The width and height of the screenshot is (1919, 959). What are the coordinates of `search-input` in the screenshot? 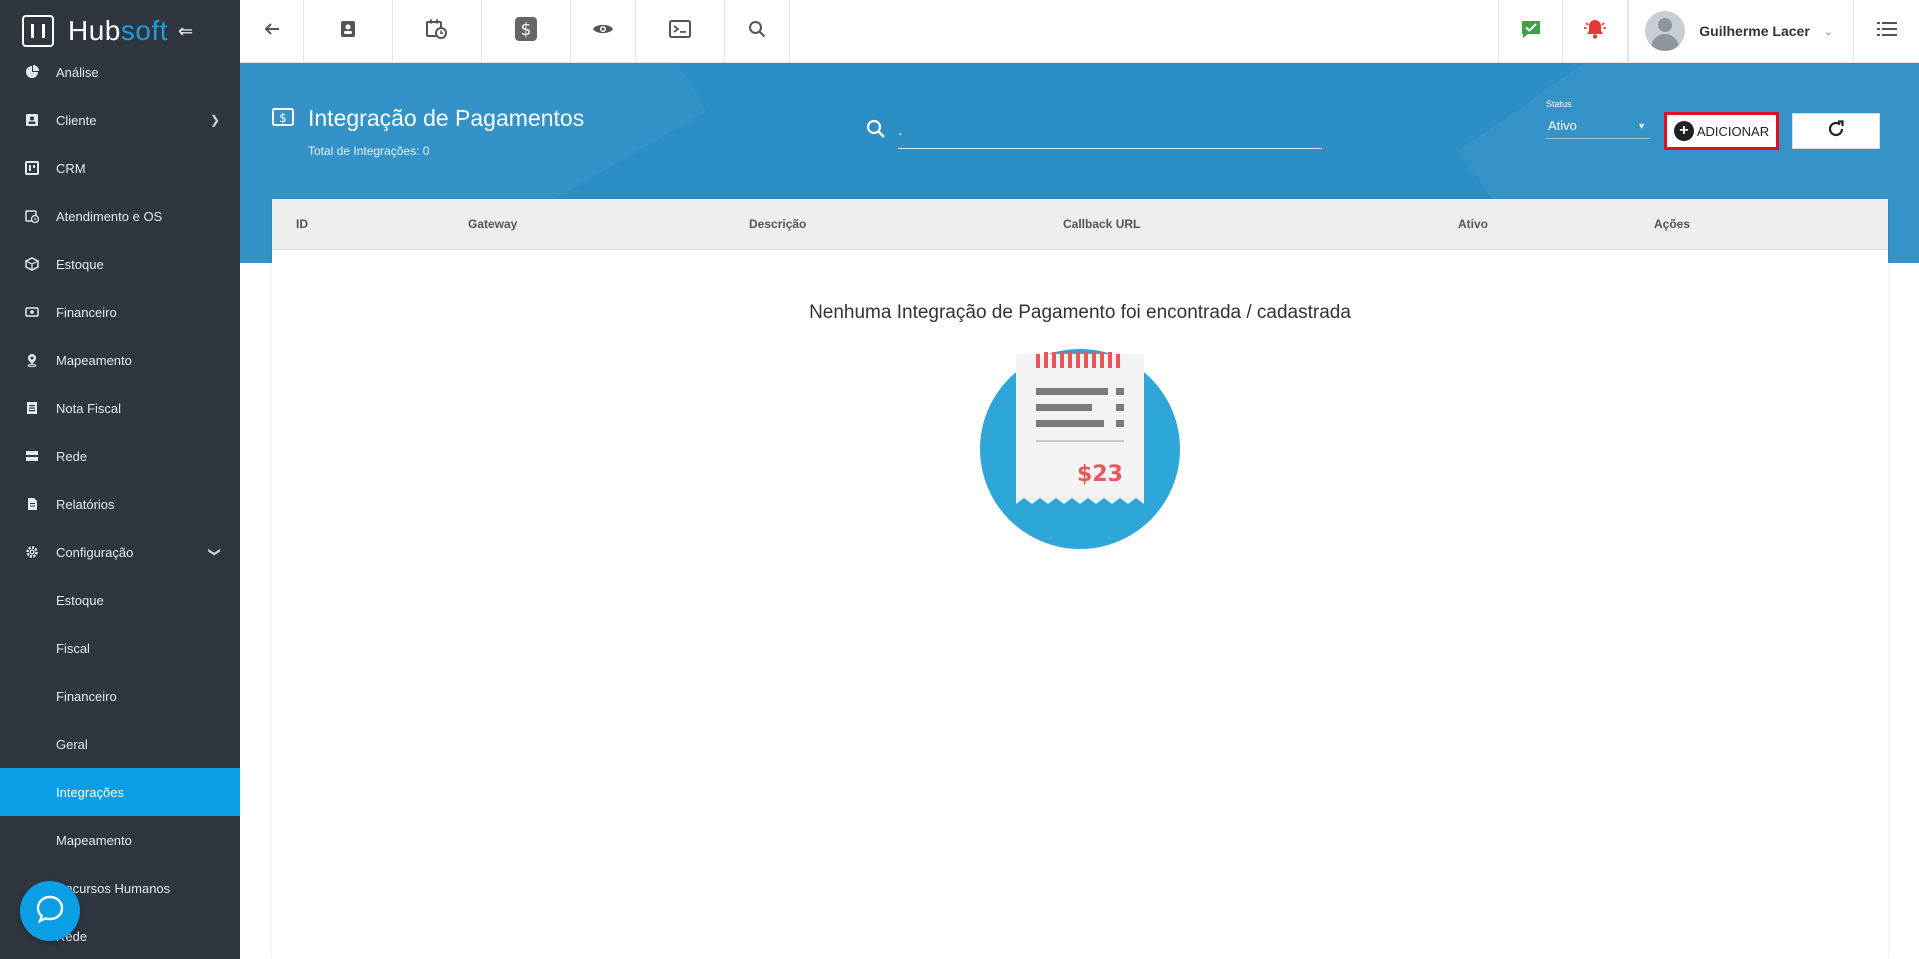 It's located at (1110, 131).